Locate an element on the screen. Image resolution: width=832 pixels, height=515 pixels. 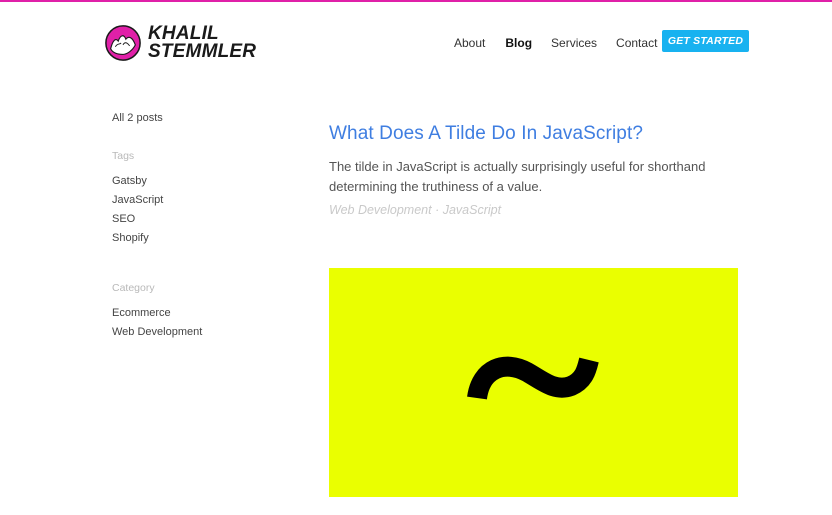
category-item-web-development: Web Development is located at coordinates (202, 332).